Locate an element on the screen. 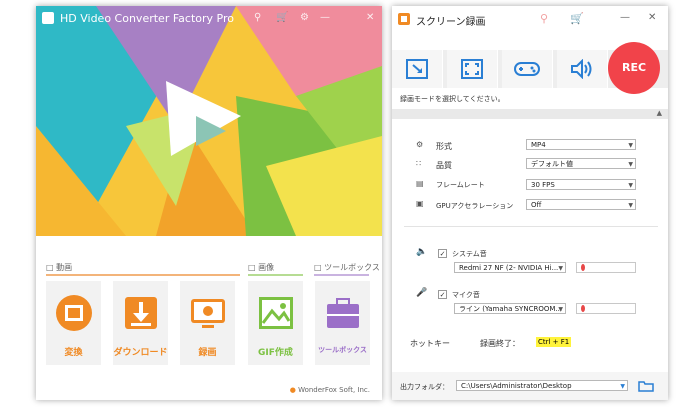 Image resolution: width=700 pixels, height=407 pixels. screen-record-icon is located at coordinates (207, 313).